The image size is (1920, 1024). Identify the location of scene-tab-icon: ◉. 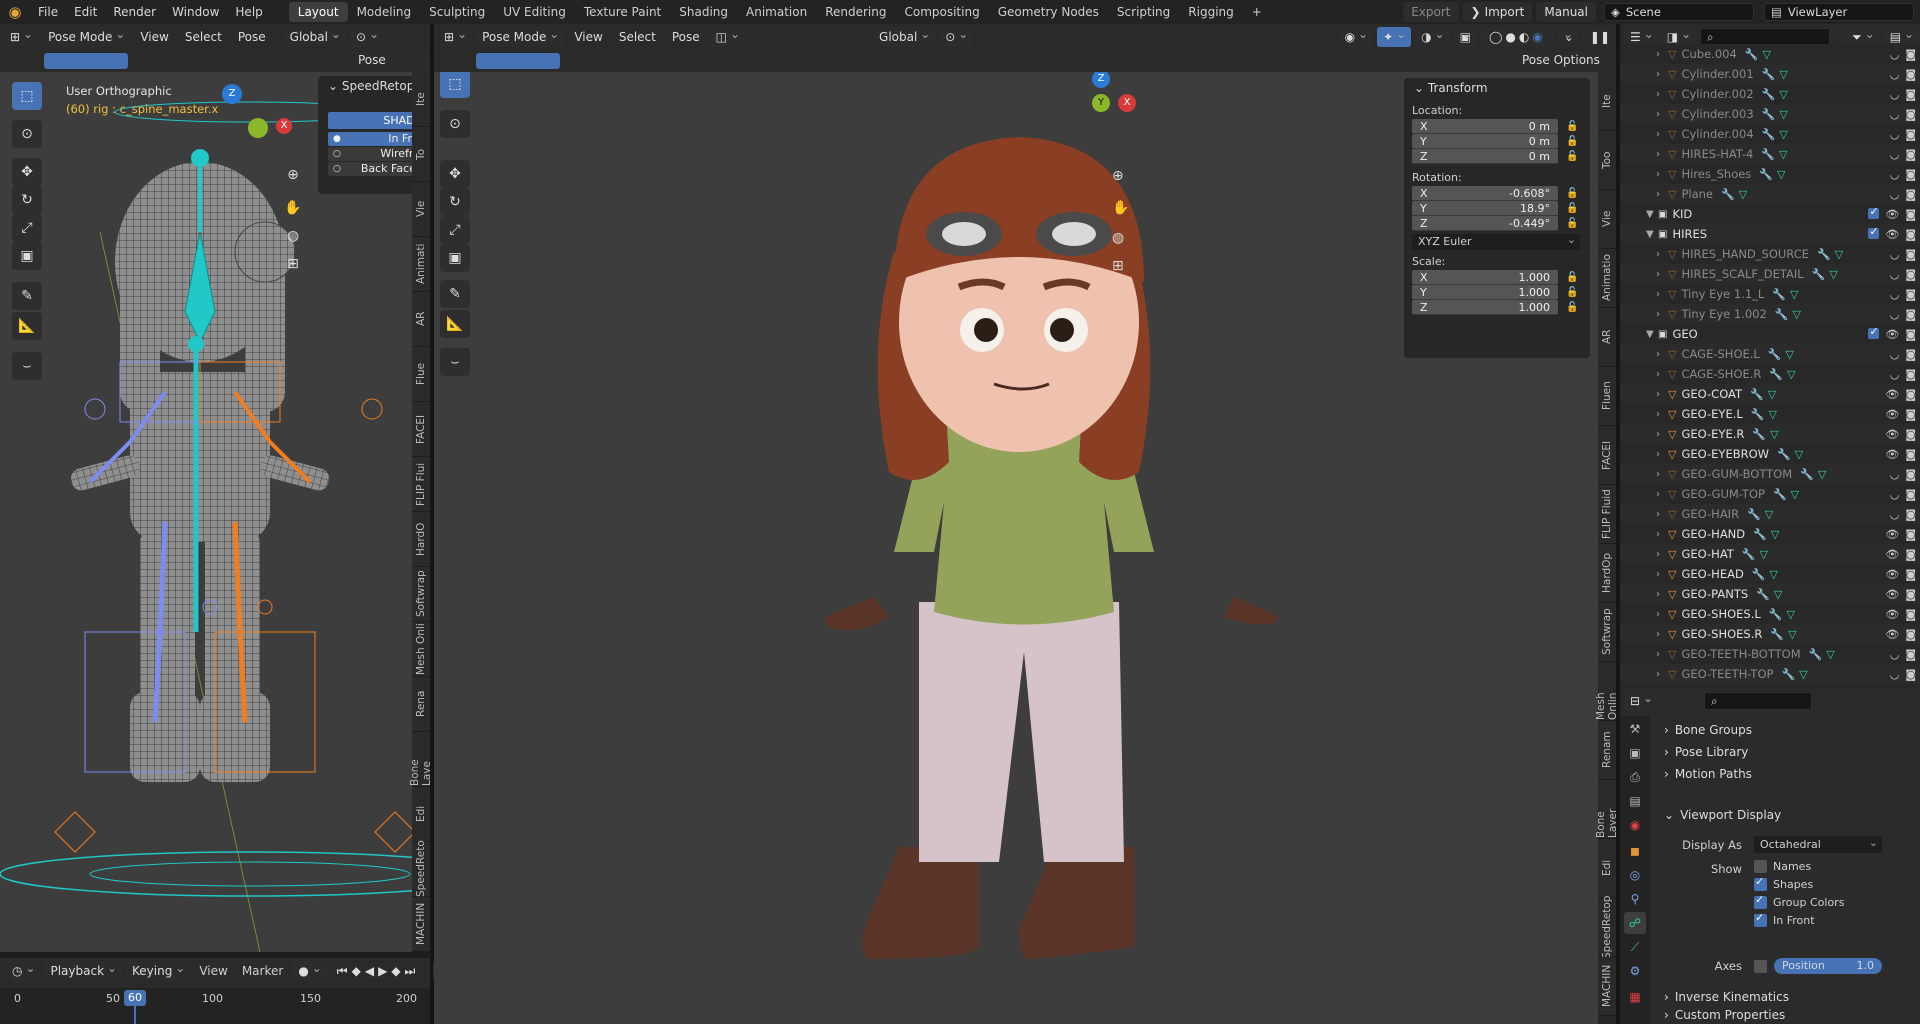
(1635, 825).